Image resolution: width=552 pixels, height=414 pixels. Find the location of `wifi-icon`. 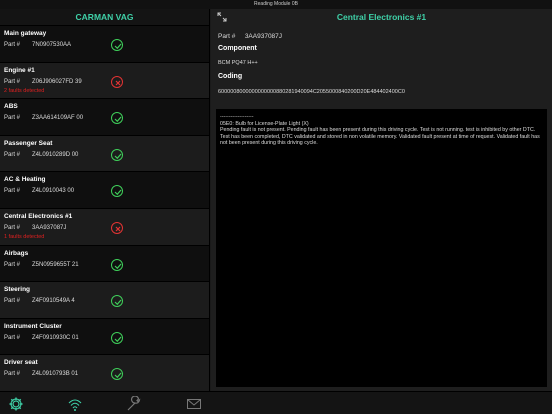

wifi-icon is located at coordinates (75, 404).